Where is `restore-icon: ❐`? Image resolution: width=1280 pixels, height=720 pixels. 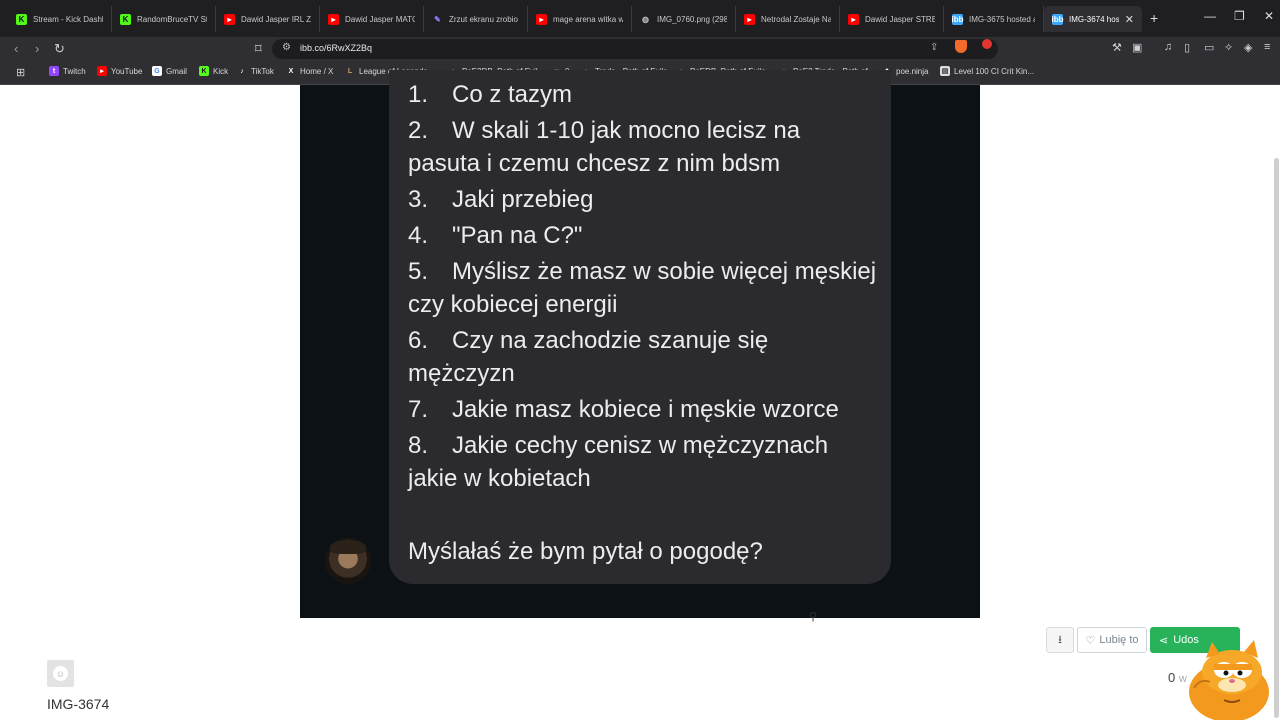
restore-icon: ❐ is located at coordinates (1239, 16).